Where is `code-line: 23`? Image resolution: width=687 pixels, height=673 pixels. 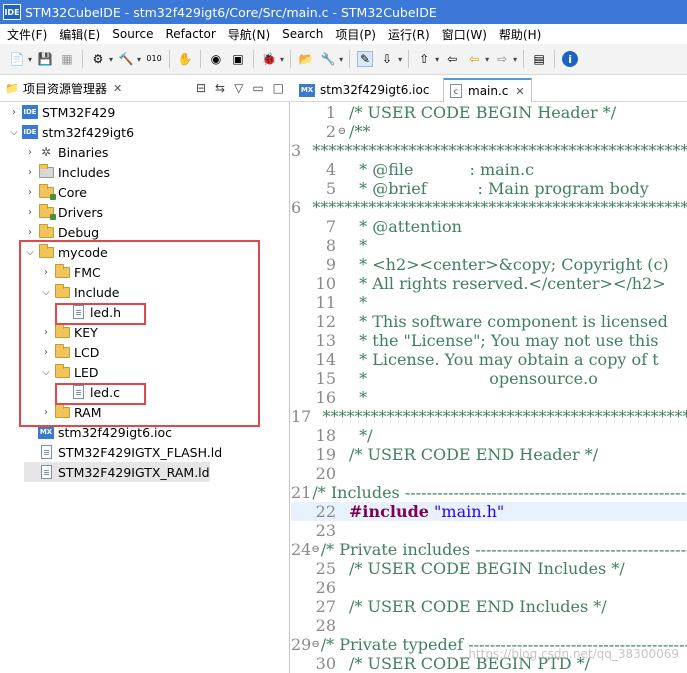 code-line: 23 is located at coordinates (489, 530).